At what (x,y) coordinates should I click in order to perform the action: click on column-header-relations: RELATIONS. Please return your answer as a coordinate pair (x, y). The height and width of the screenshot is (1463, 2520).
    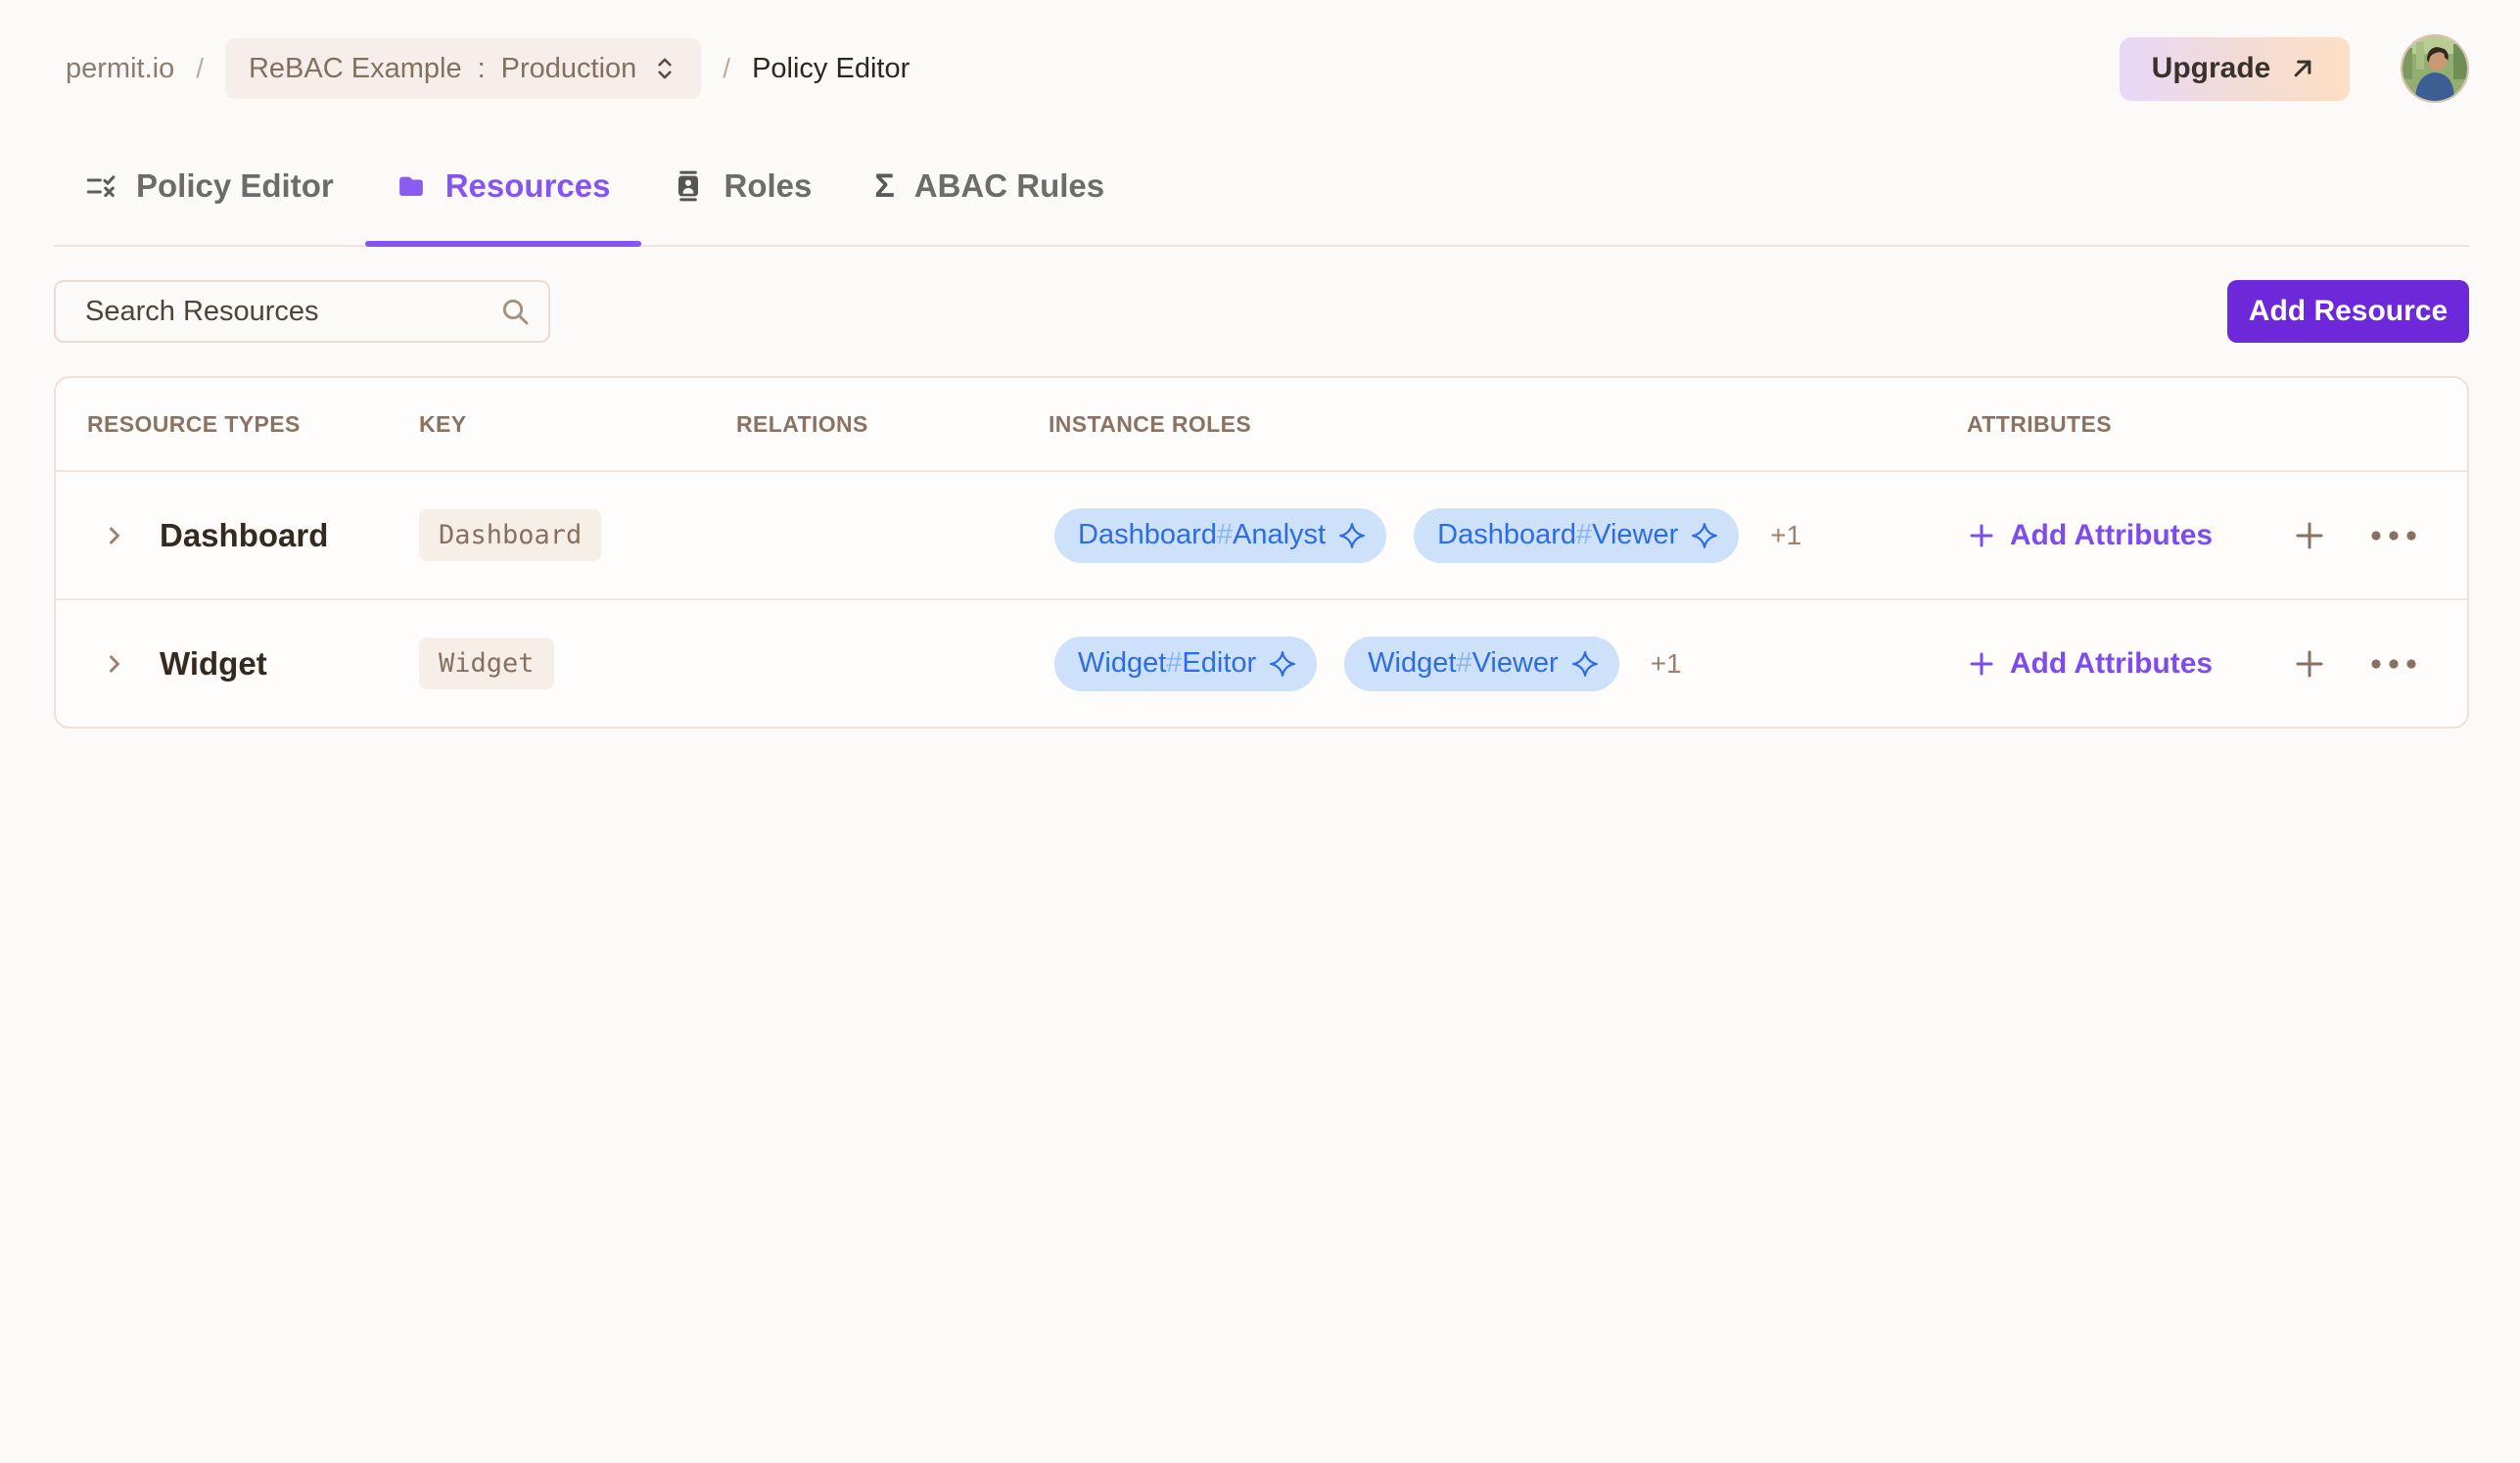
    Looking at the image, I should click on (802, 423).